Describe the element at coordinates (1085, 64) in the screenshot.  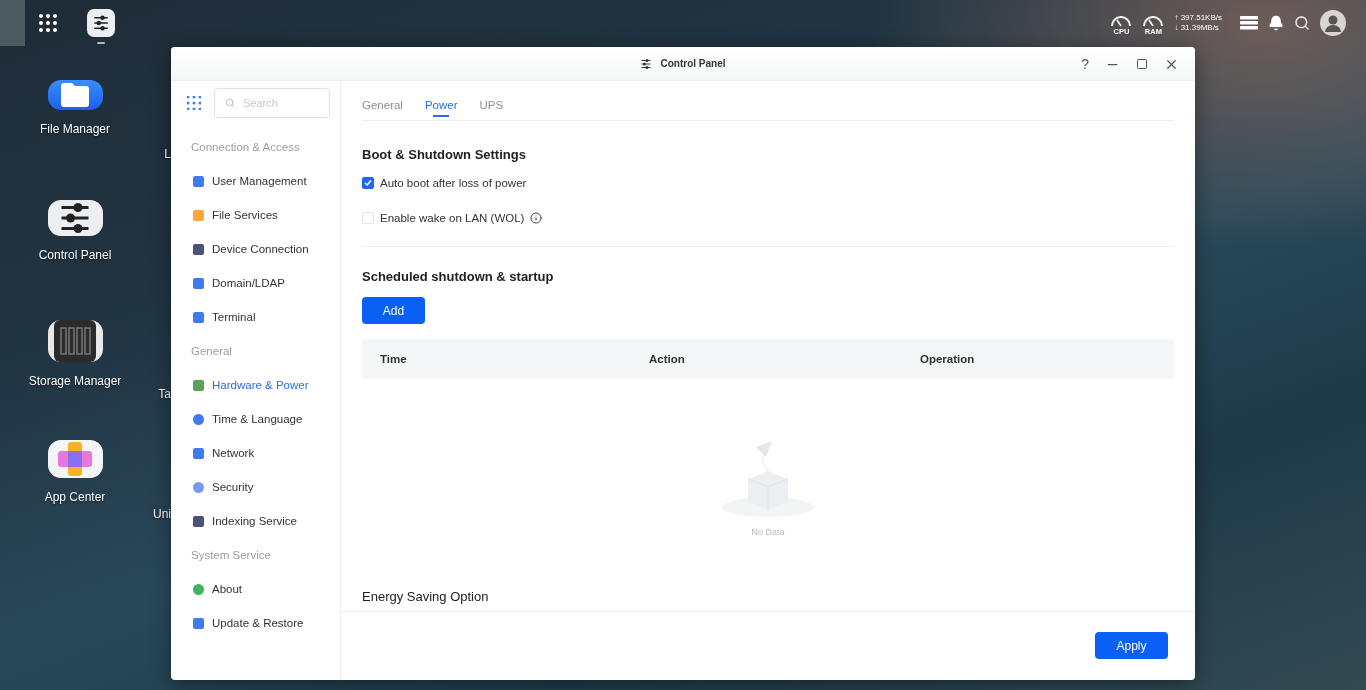
I see `help-button: ?` at that location.